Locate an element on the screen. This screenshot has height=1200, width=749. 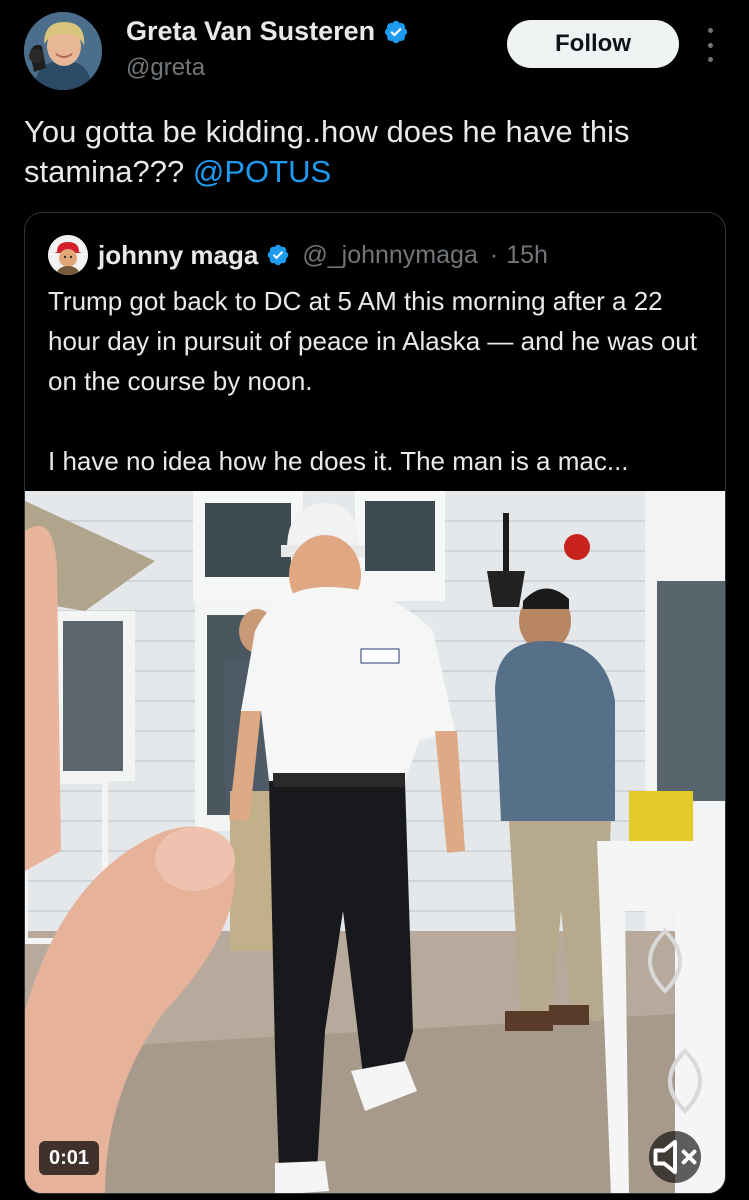
author-name-row: Greta Van Susteren is located at coordinates (267, 31).